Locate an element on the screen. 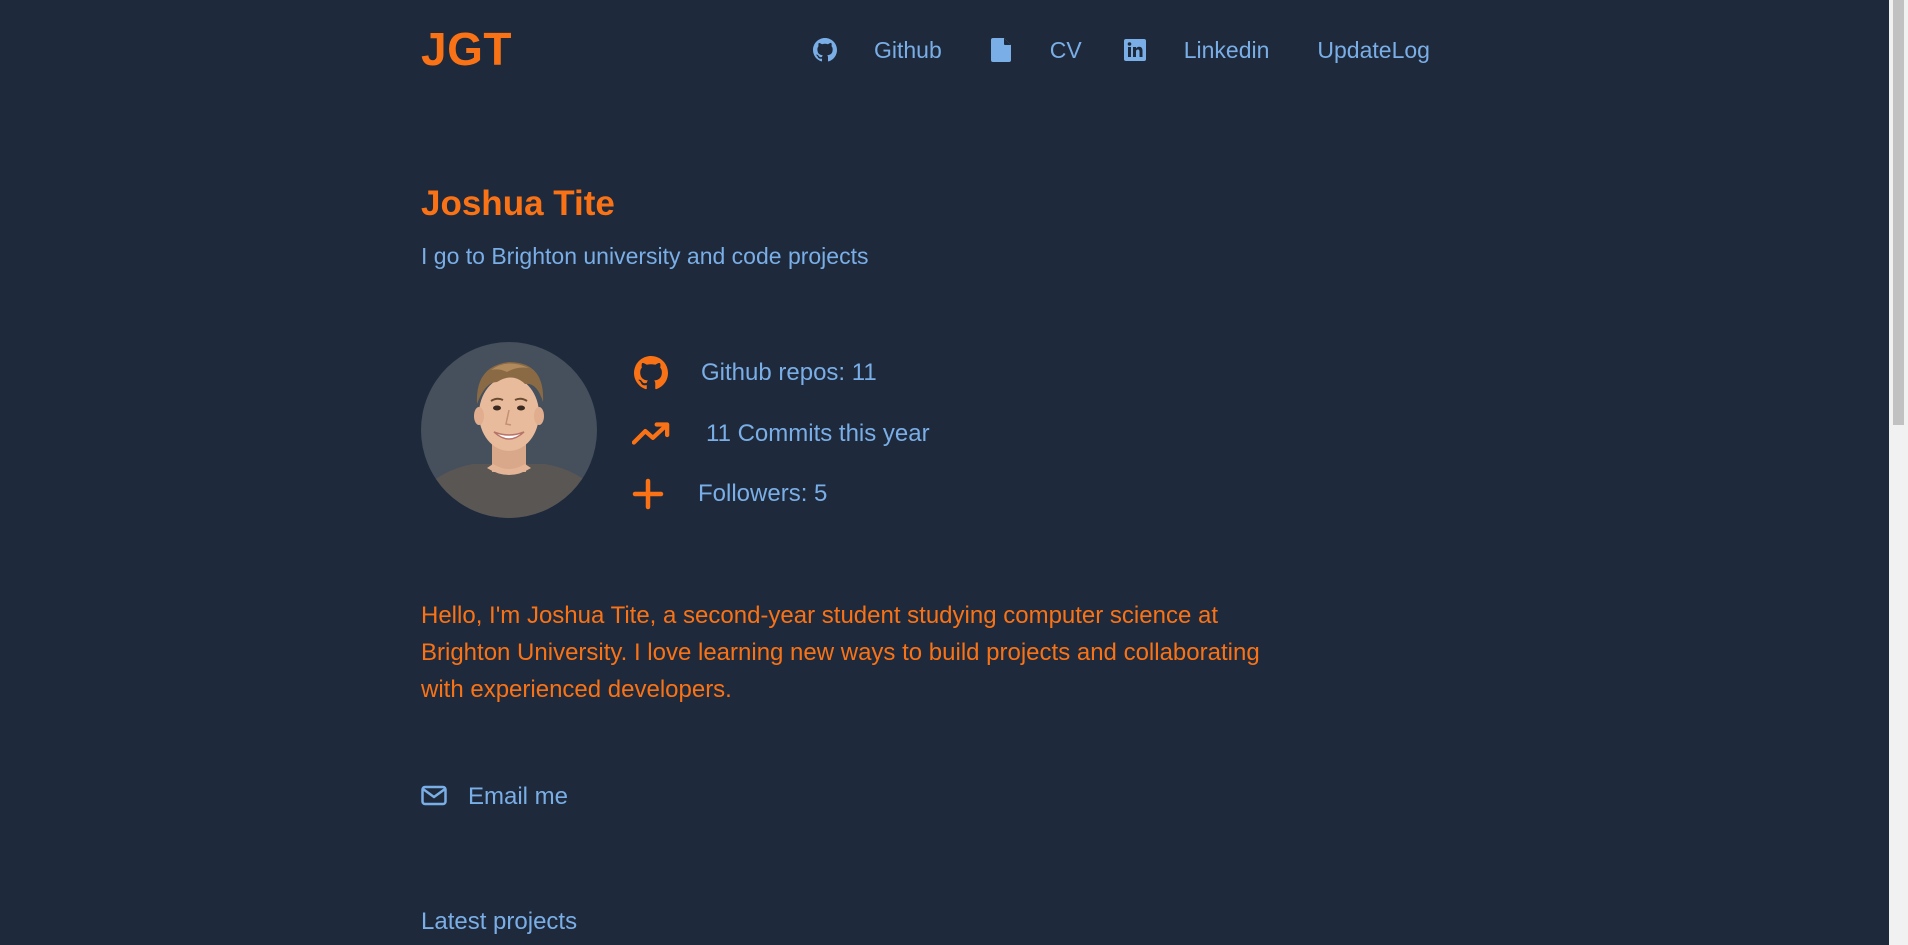  document-icon is located at coordinates (1001, 50).